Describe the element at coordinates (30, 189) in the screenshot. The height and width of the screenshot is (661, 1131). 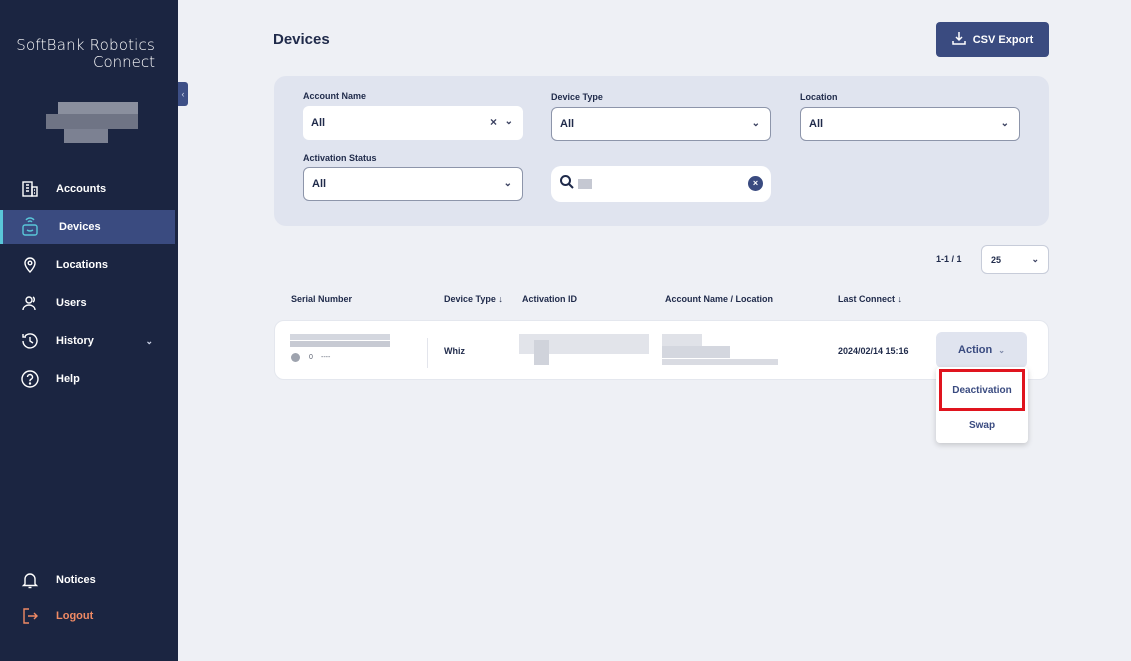
I see `building-icon` at that location.